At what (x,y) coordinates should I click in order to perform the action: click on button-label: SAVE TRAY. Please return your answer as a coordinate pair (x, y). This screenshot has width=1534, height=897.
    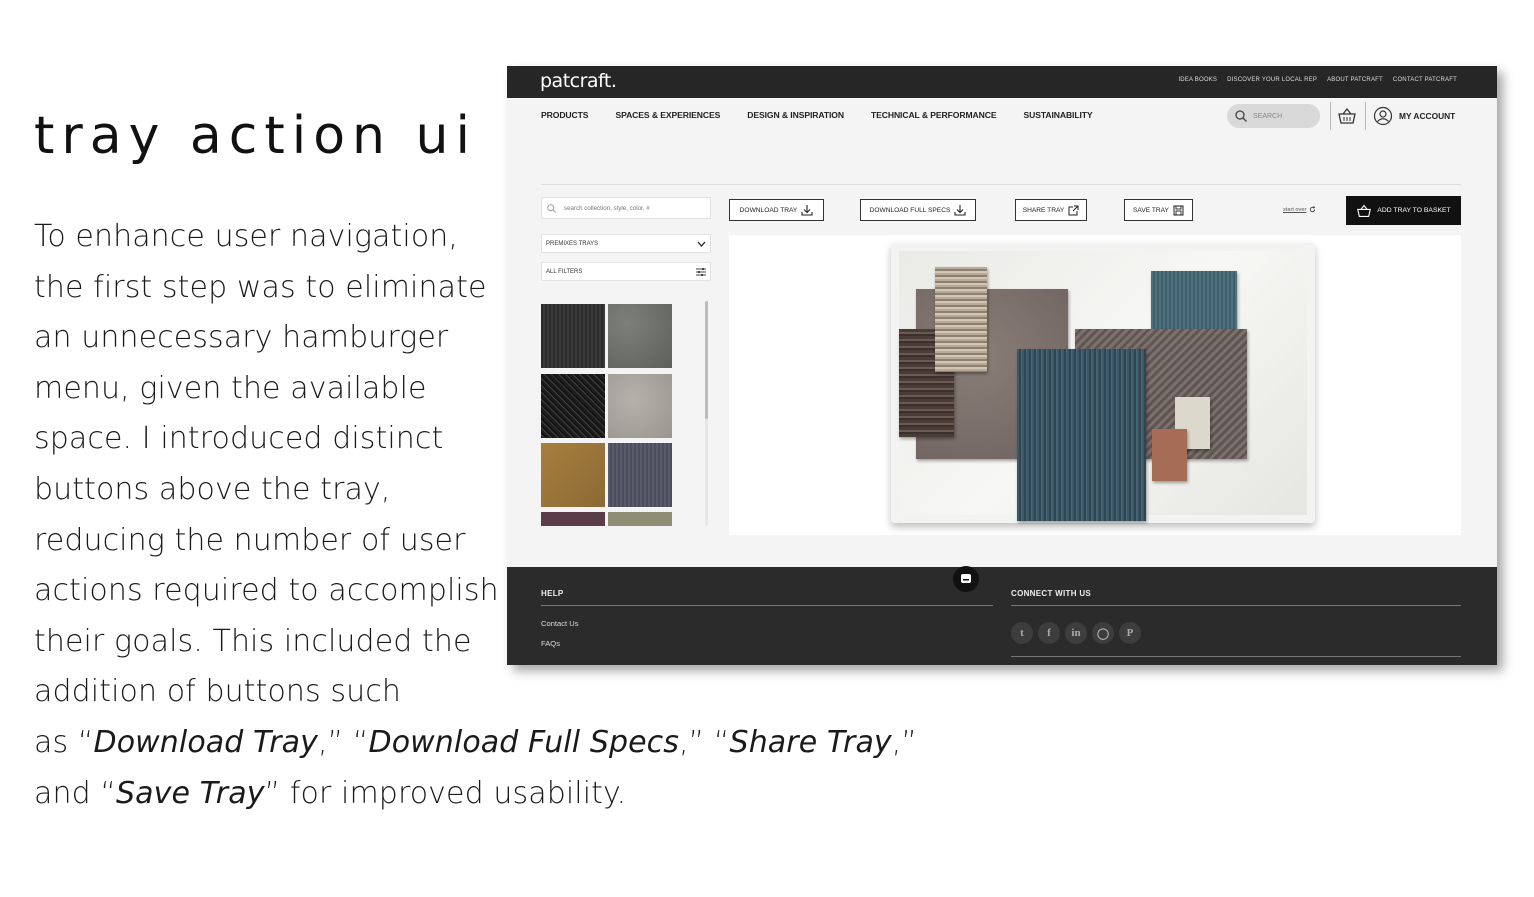
    Looking at the image, I should click on (1151, 210).